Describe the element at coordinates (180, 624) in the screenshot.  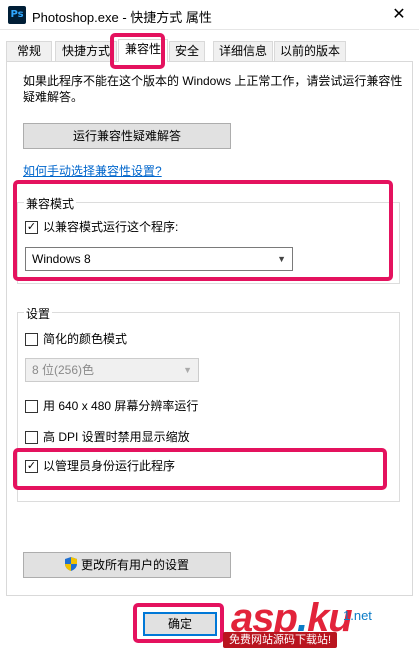
I see `ok-button: 确定` at that location.